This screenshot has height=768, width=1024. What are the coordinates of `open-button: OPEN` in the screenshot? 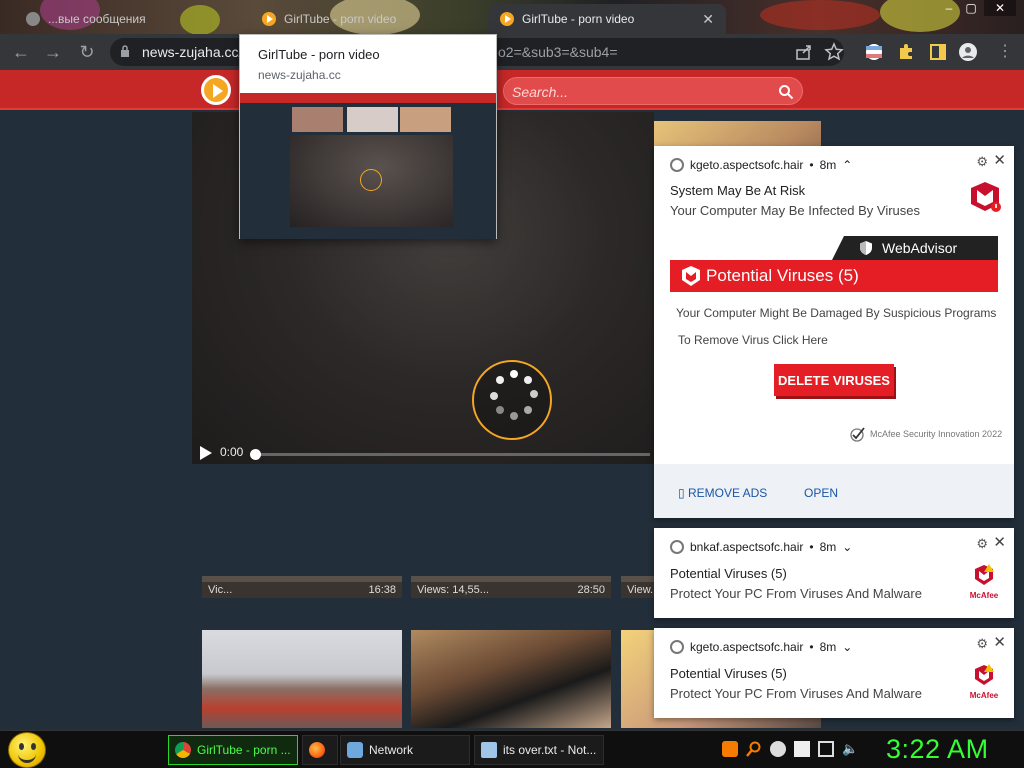 It's located at (821, 493).